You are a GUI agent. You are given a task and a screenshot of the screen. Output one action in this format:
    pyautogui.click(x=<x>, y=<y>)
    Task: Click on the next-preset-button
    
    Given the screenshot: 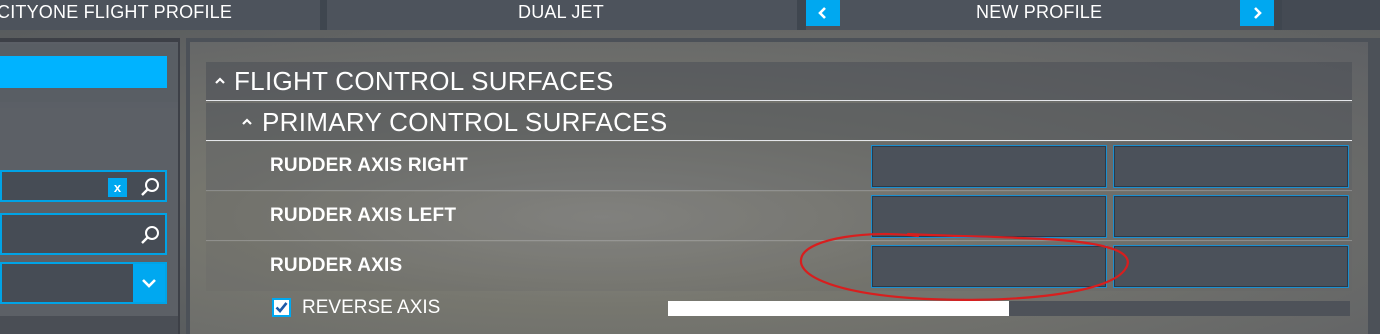 What is the action you would take?
    pyautogui.click(x=1257, y=13)
    